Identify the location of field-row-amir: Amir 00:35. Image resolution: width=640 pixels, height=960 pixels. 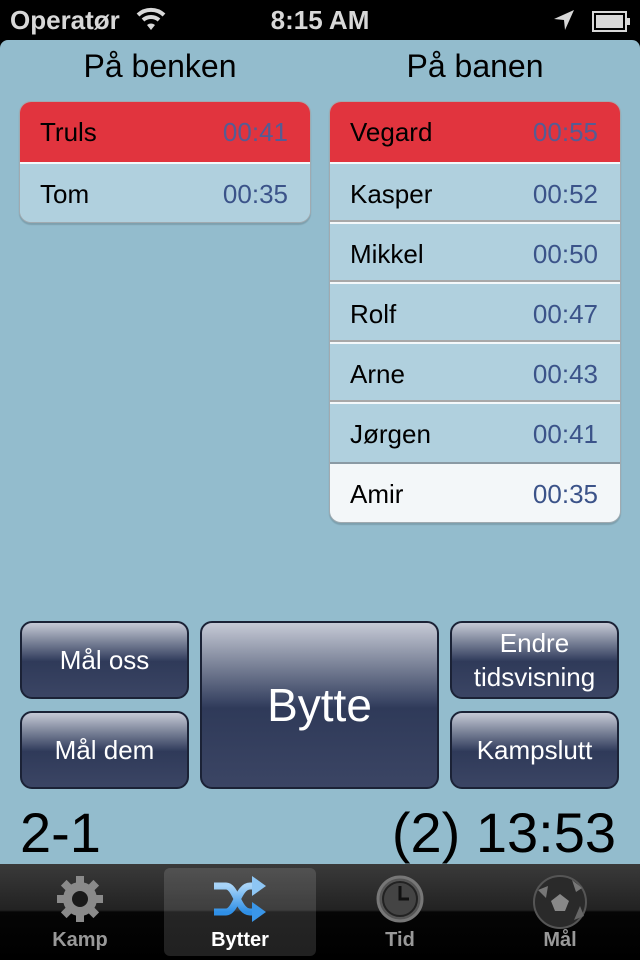
(475, 492).